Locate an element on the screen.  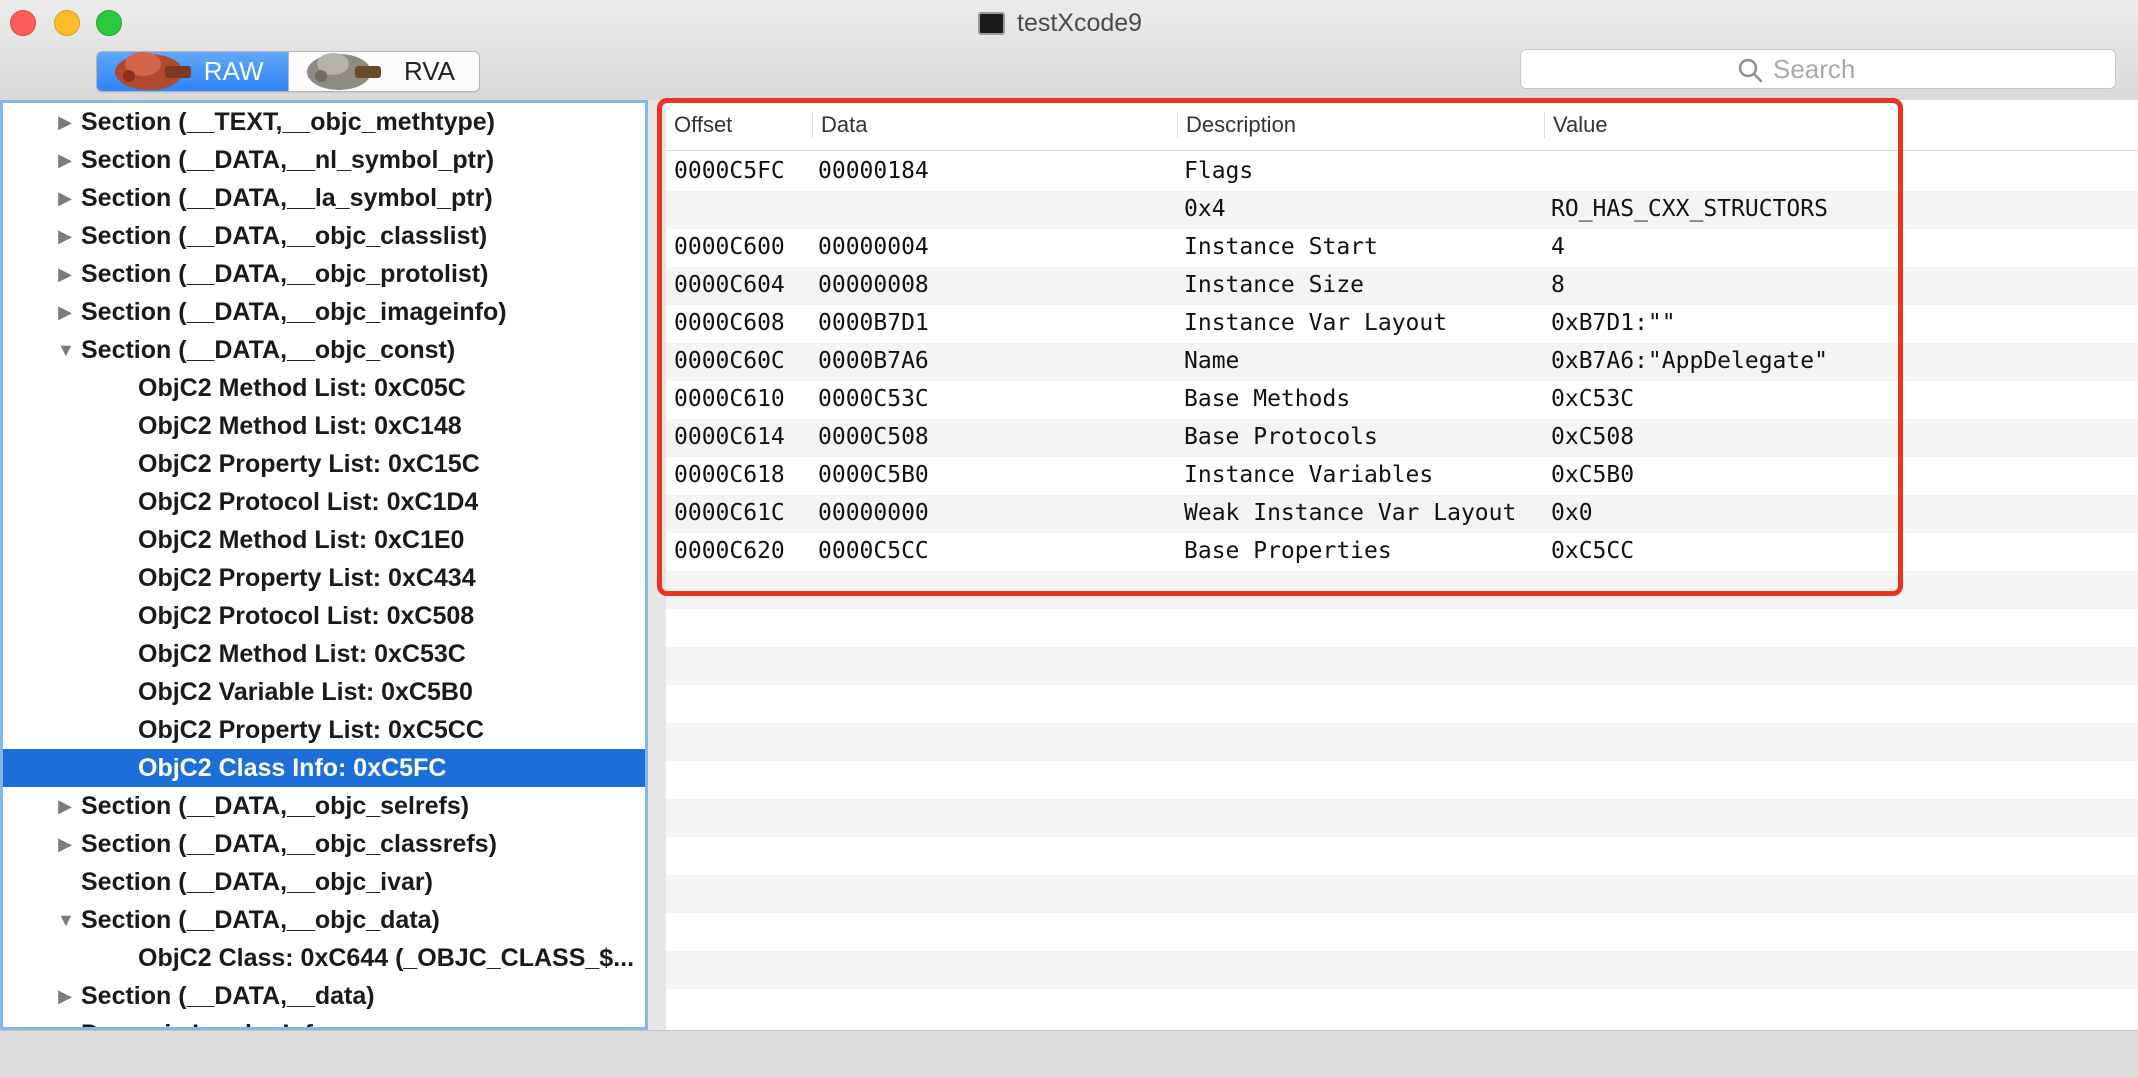
tree-item: ObjC2 Method List: 0xC1E0 is located at coordinates (324, 540).